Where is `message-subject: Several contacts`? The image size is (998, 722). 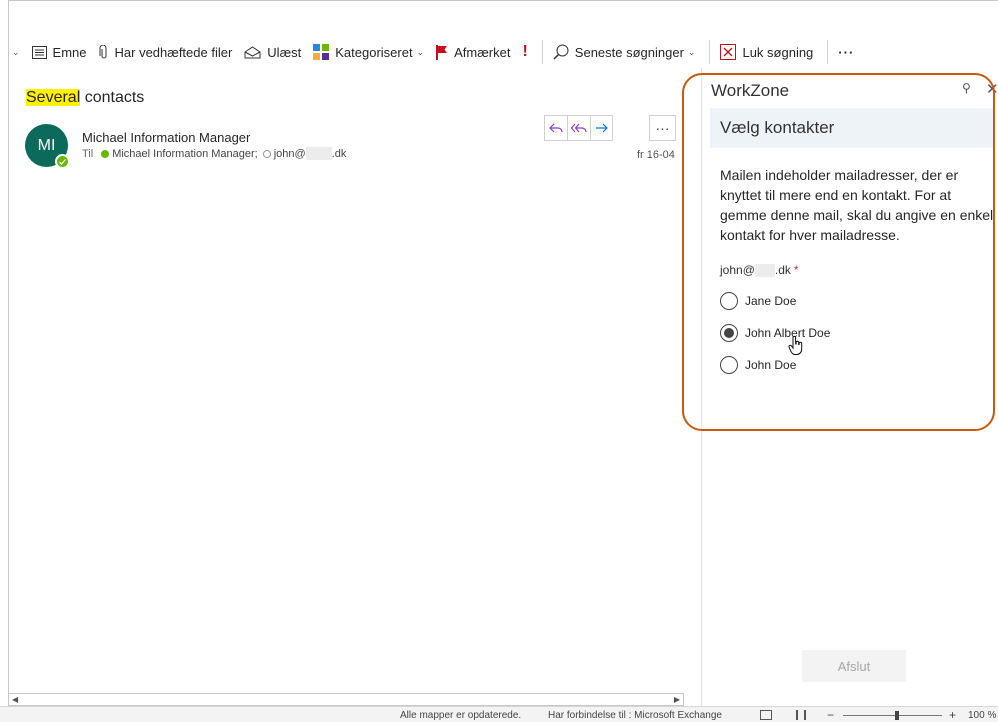 message-subject: Several contacts is located at coordinates (85, 98).